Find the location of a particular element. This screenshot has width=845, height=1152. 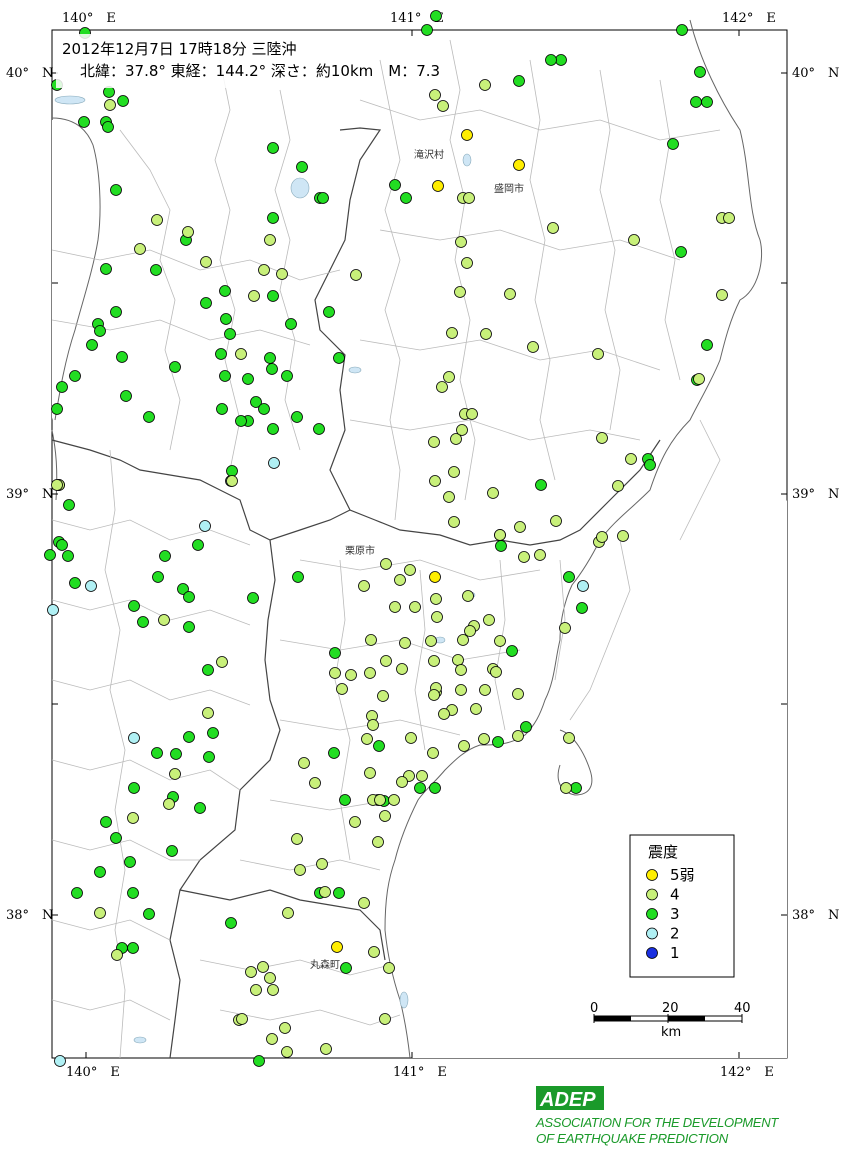

legend-swatch is located at coordinates (652, 914).